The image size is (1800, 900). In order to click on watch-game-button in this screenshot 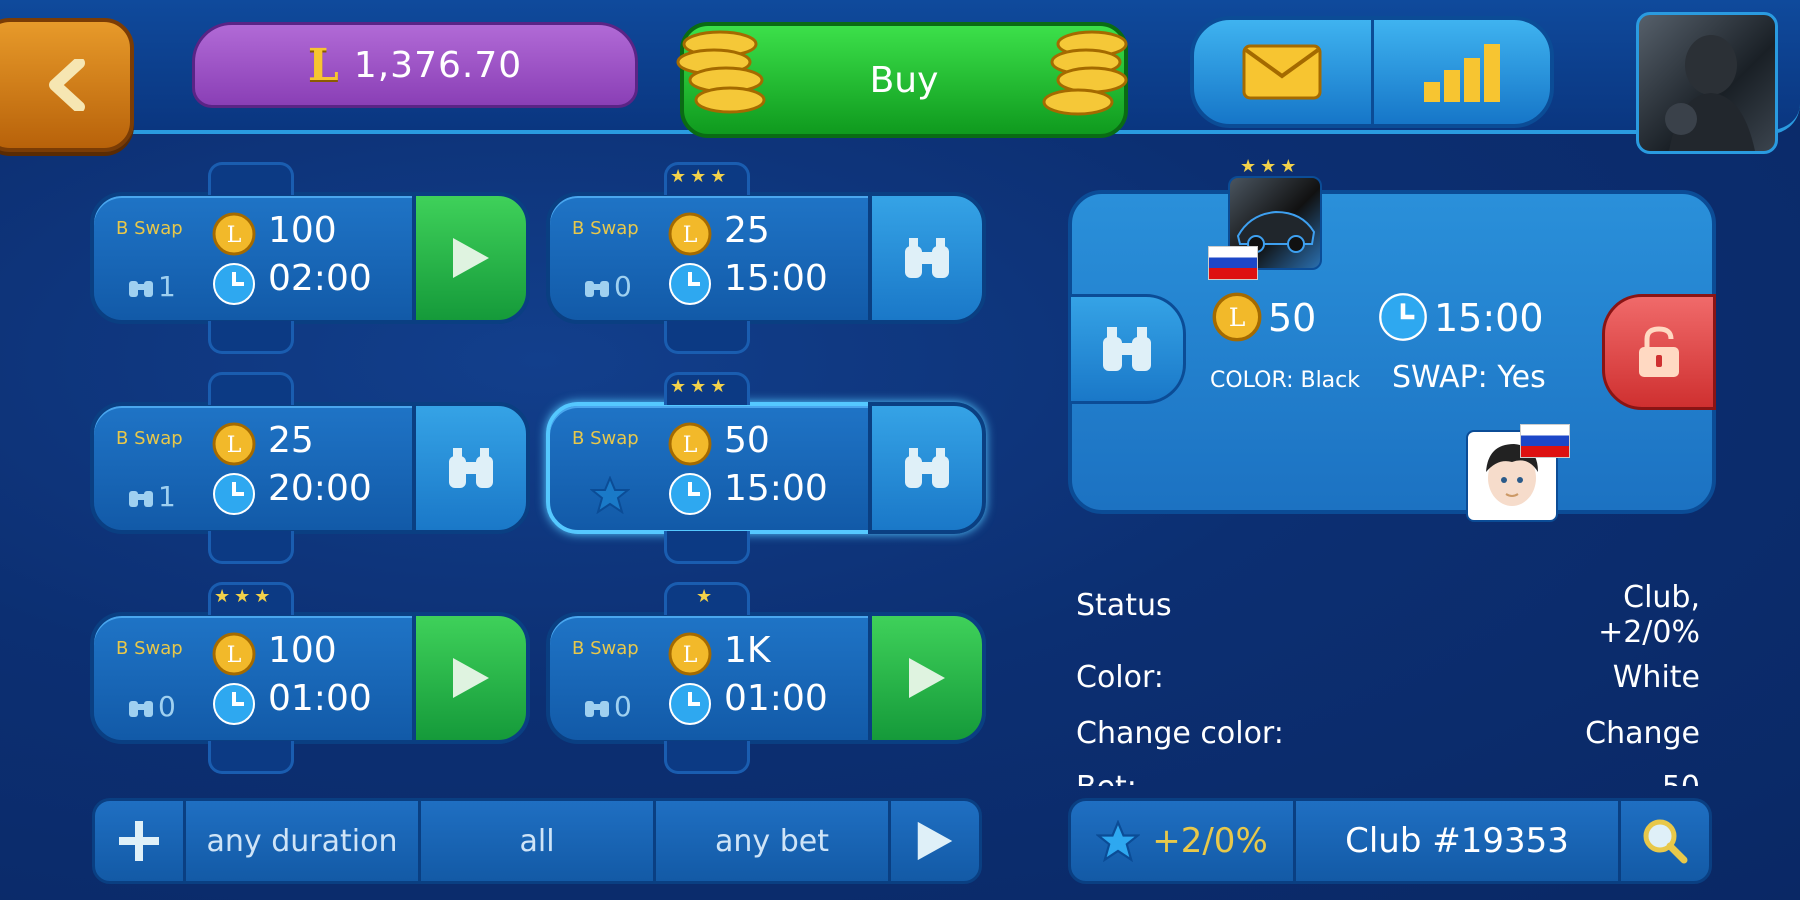, I will do `click(1127, 349)`.